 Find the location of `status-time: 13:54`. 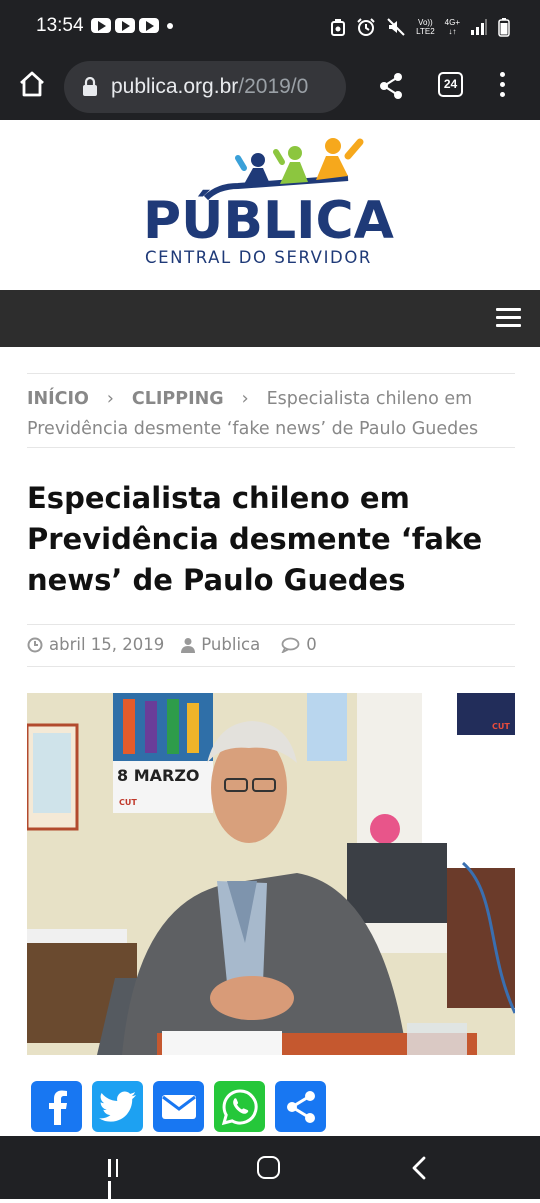

status-time: 13:54 is located at coordinates (60, 25).